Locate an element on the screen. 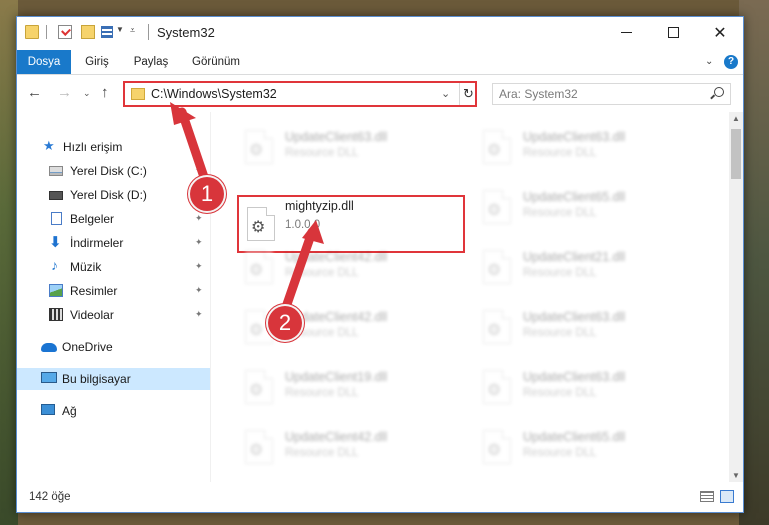 This screenshot has height=525, width=769. expand-ribbon-icon: ⌄ is located at coordinates (709, 61).